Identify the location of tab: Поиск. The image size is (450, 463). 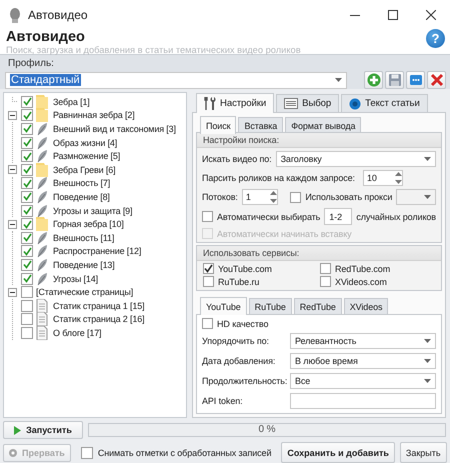
(218, 125).